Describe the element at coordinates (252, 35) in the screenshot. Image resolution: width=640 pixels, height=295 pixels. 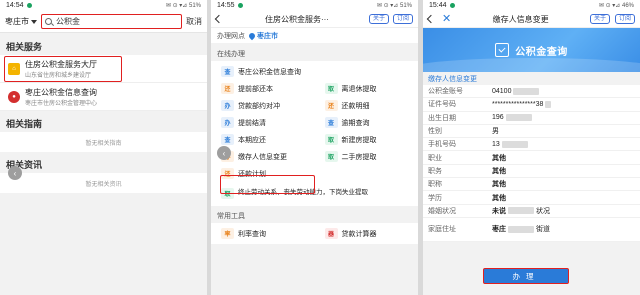
I see `location-pin-icon` at that location.